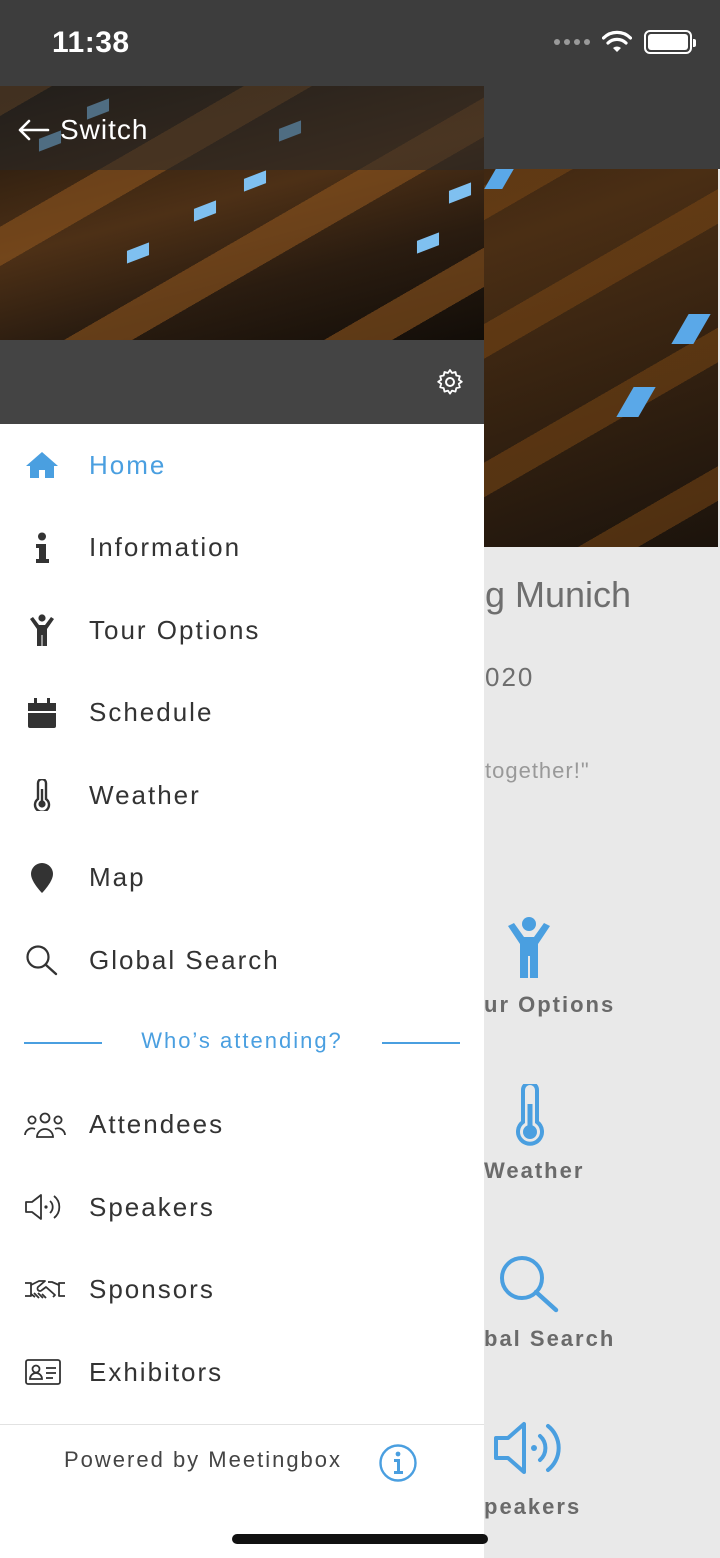 The width and height of the screenshot is (720, 1558). I want to click on tile-global-search: bal Search, so click(602, 1312).